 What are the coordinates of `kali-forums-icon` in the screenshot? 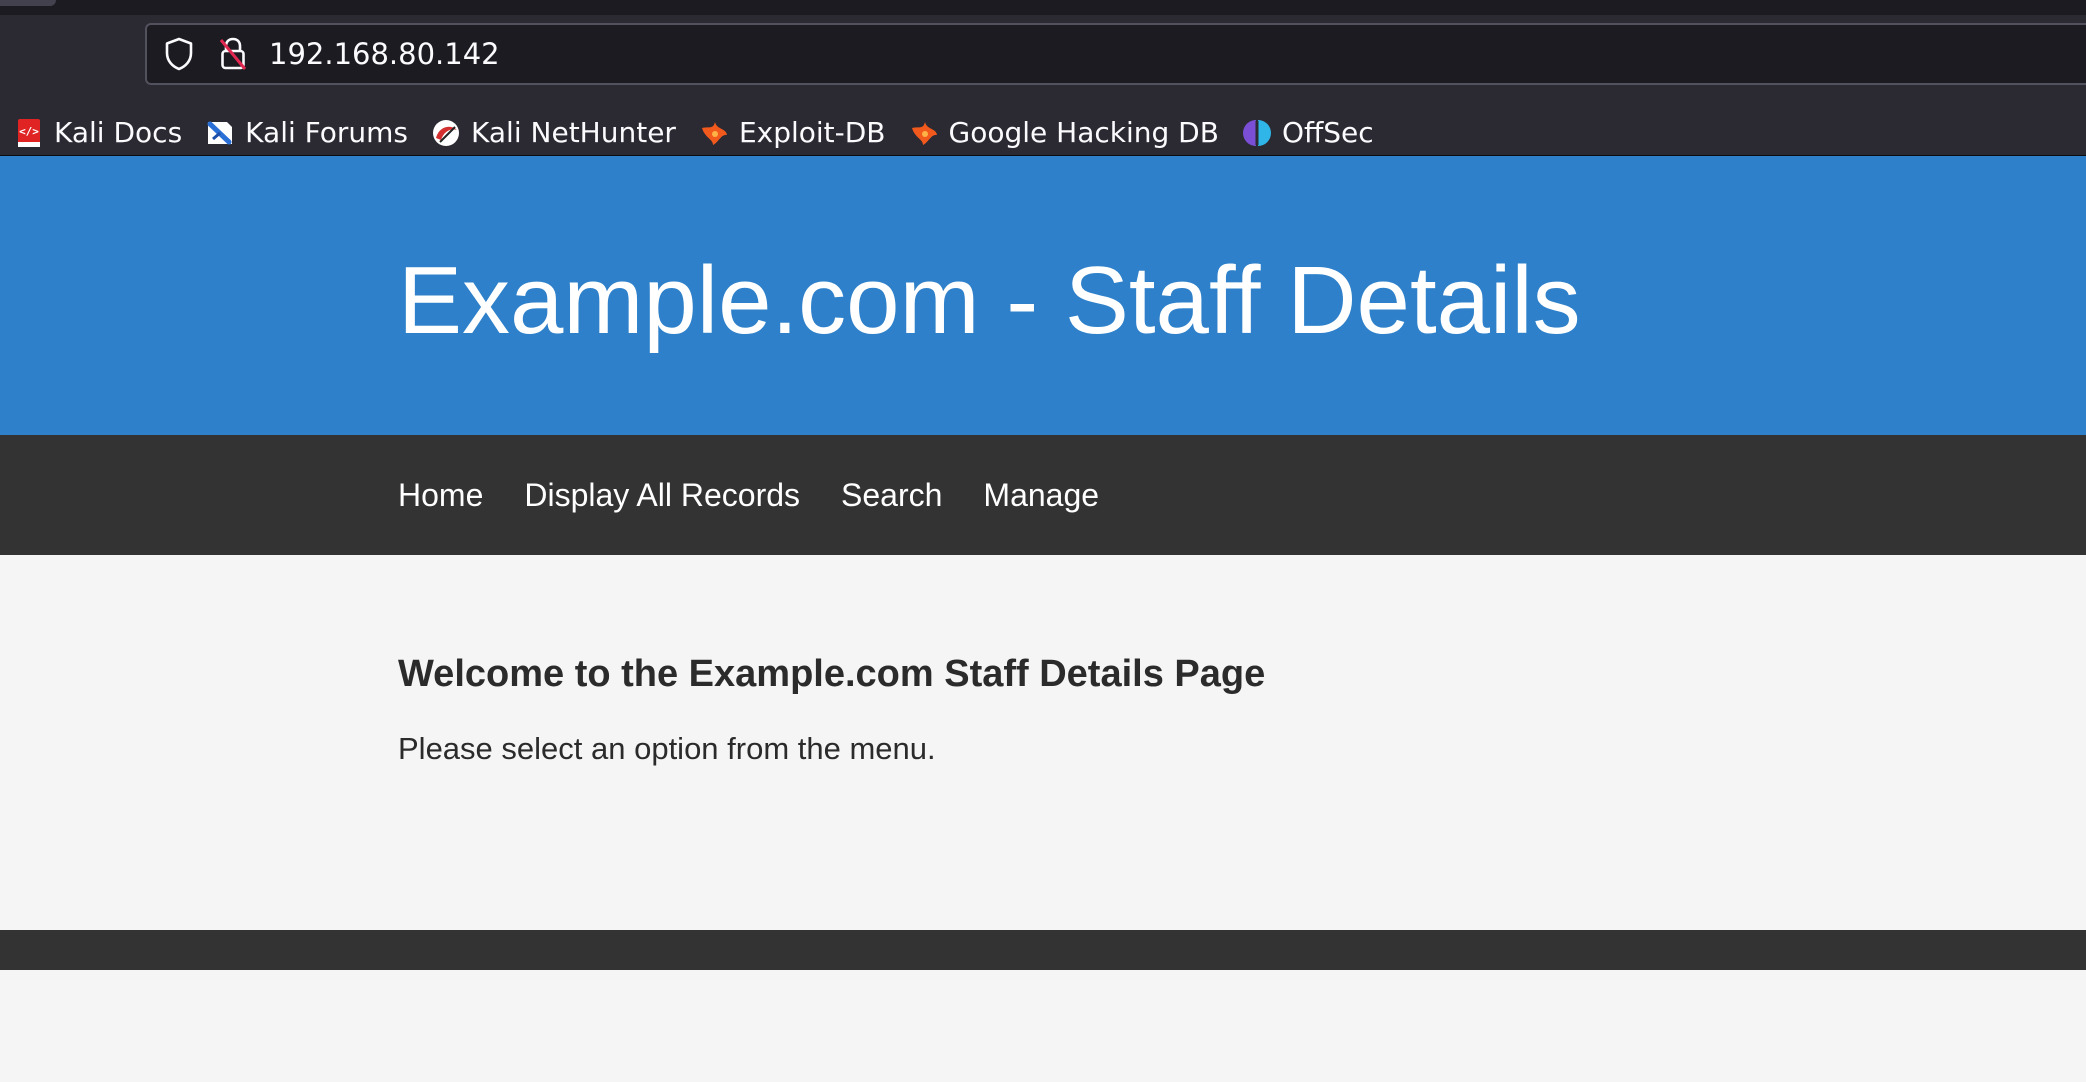 It's located at (220, 133).